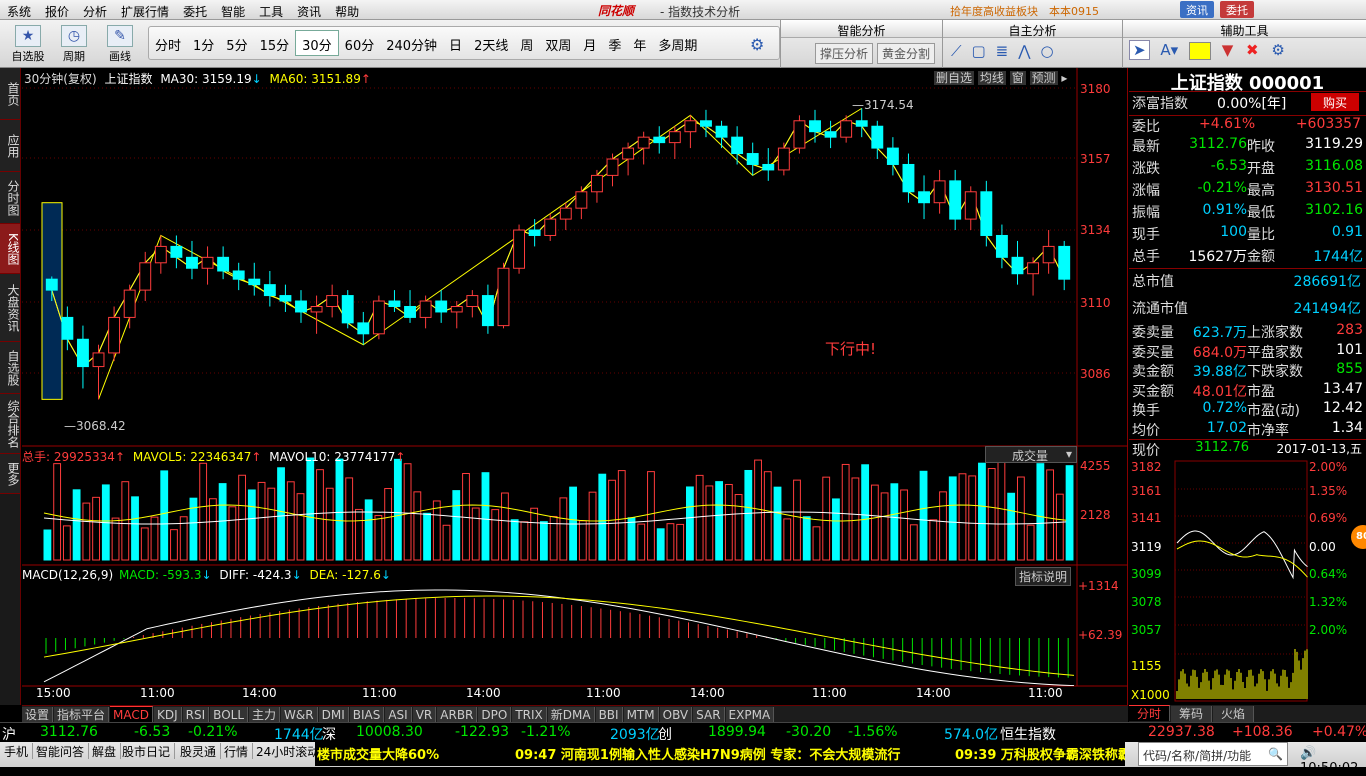  What do you see at coordinates (589, 41) in the screenshot?
I see `period-option: 月` at bounding box center [589, 41].